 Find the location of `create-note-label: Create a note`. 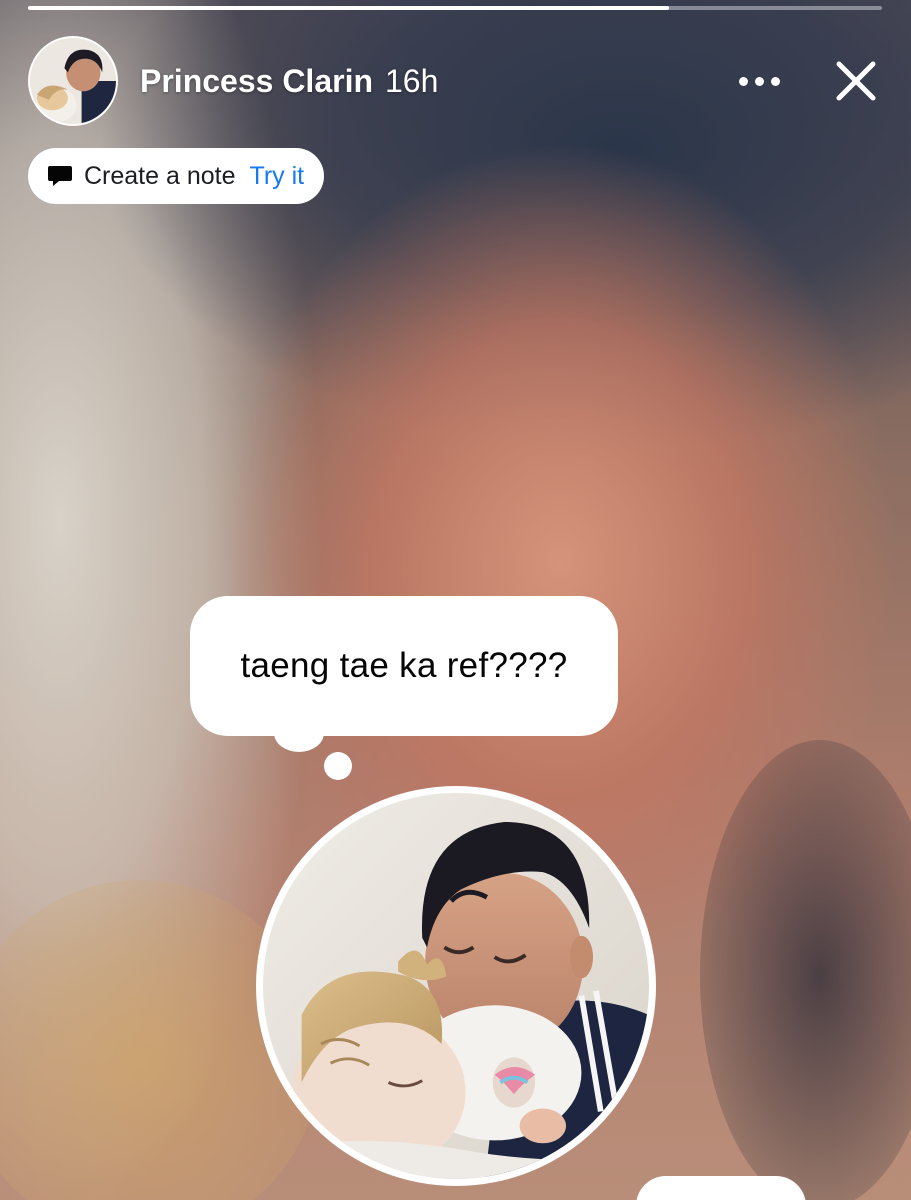

create-note-label: Create a note is located at coordinates (160, 175).